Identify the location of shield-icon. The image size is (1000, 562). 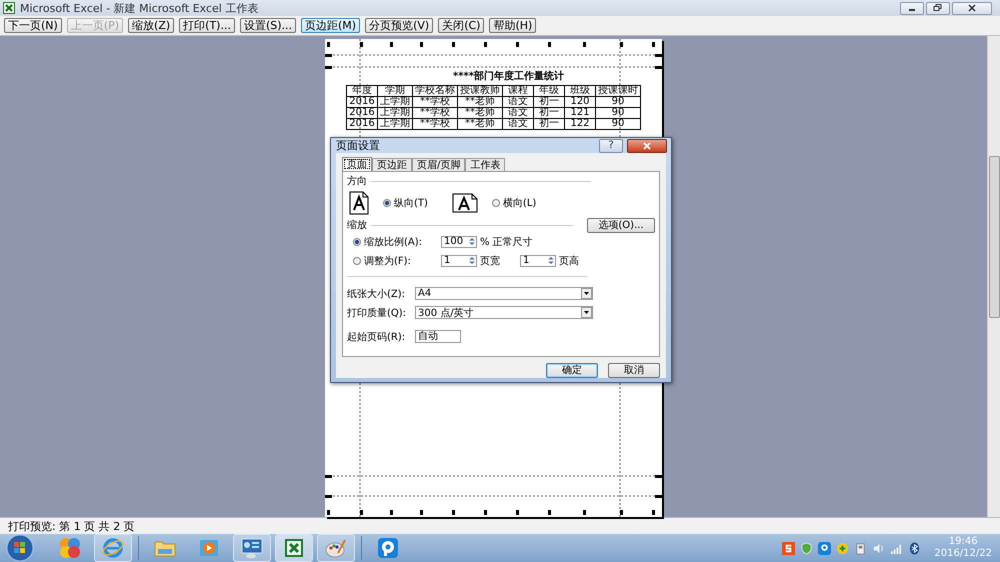
(807, 548).